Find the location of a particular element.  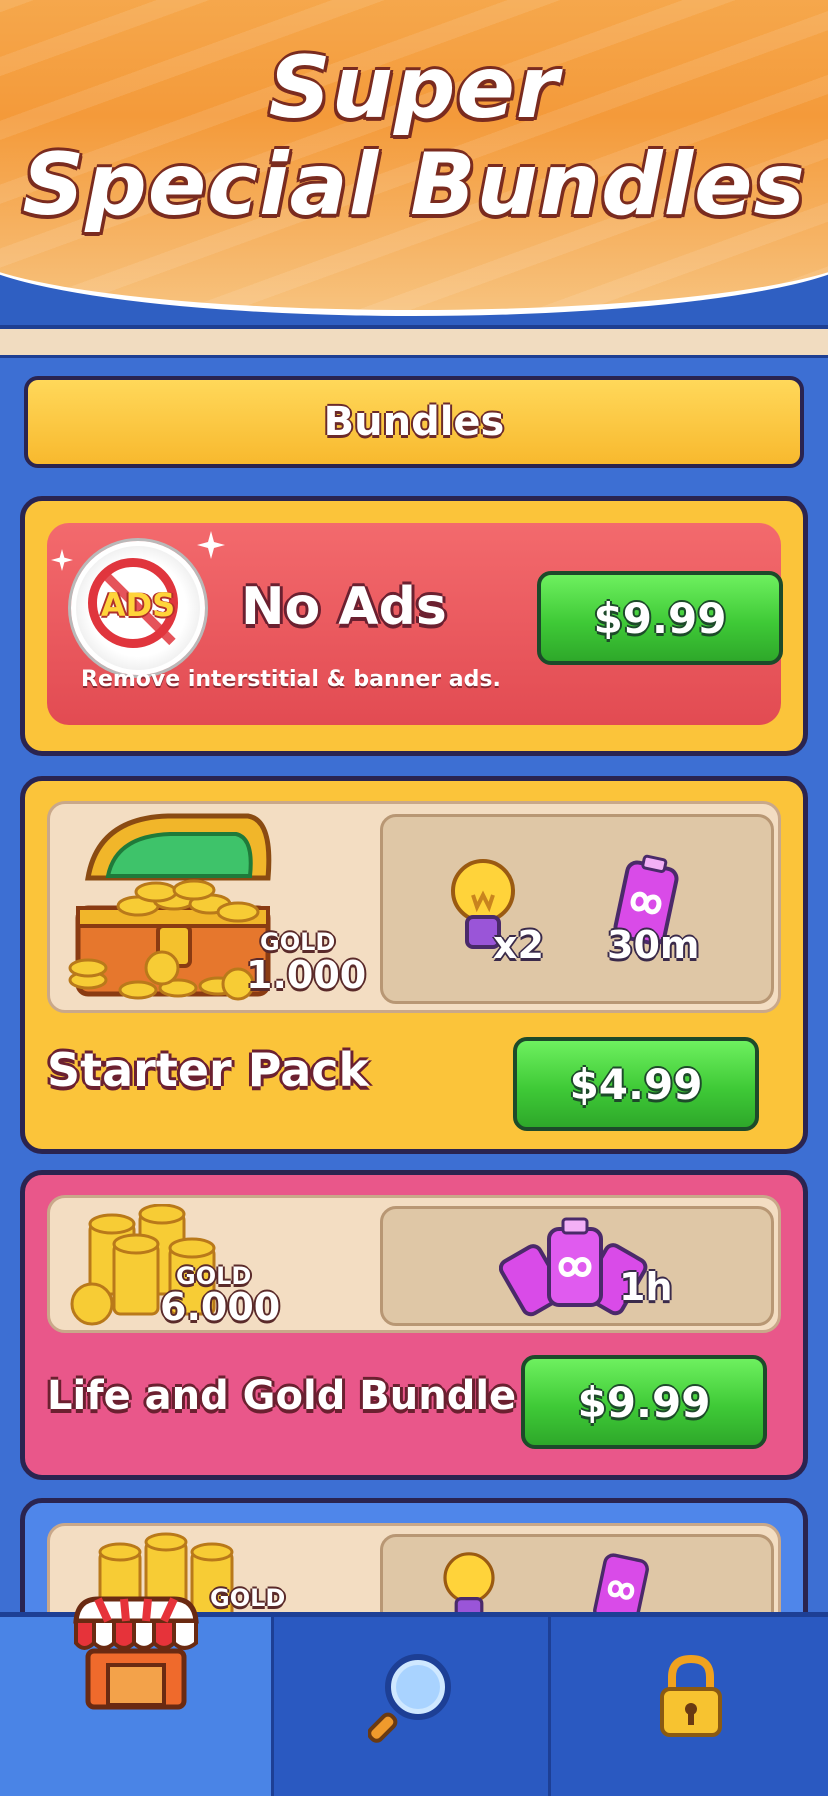

no-ads-icon-text: ADS is located at coordinates (138, 605).